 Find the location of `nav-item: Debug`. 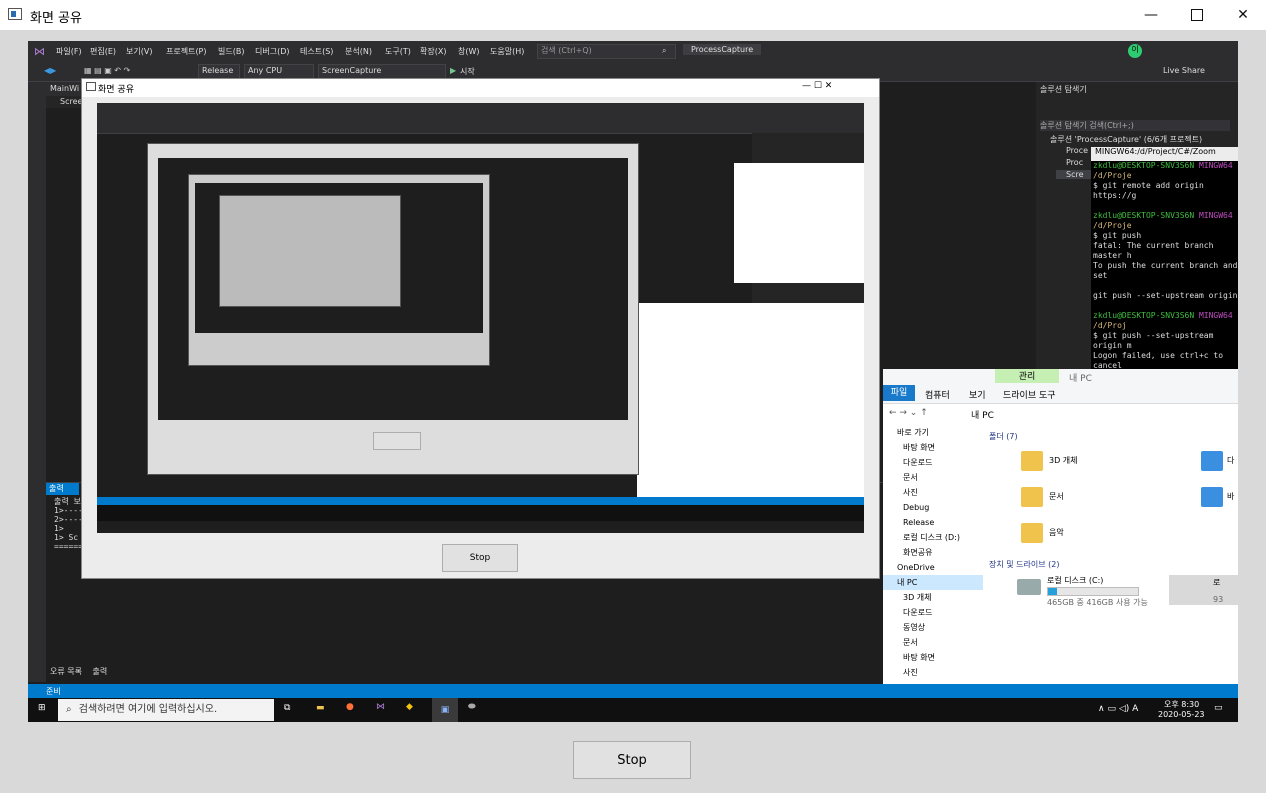

nav-item: Debug is located at coordinates (916, 507).